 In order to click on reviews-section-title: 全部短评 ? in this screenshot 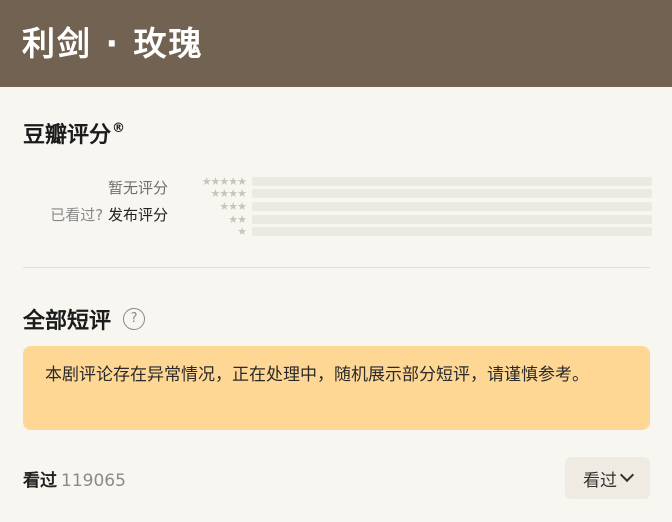, I will do `click(84, 319)`.